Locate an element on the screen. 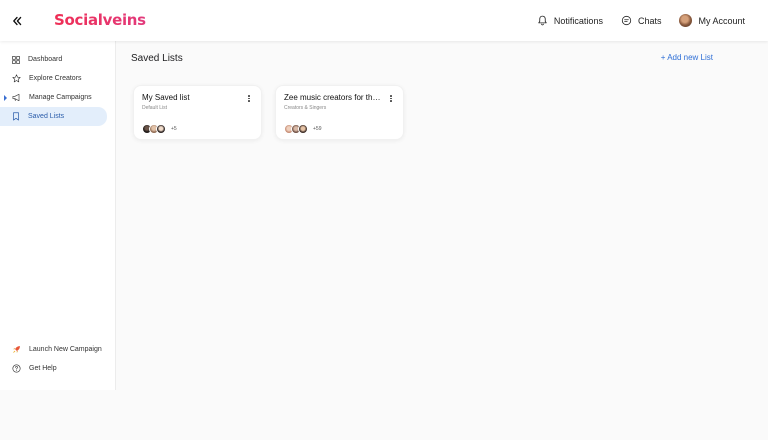  sidebar-item-label: Saved Lists is located at coordinates (46, 116).